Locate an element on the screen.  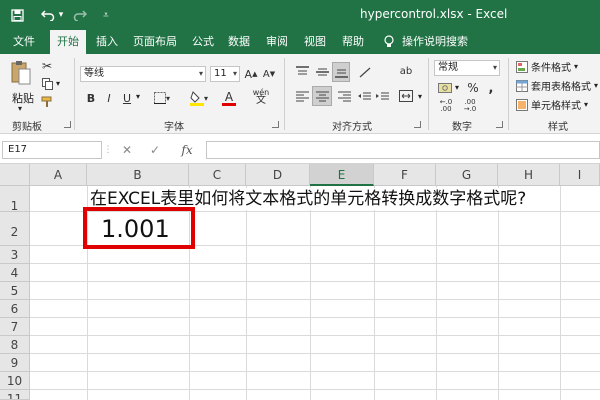
font-launcher-icon is located at coordinates (275, 124).